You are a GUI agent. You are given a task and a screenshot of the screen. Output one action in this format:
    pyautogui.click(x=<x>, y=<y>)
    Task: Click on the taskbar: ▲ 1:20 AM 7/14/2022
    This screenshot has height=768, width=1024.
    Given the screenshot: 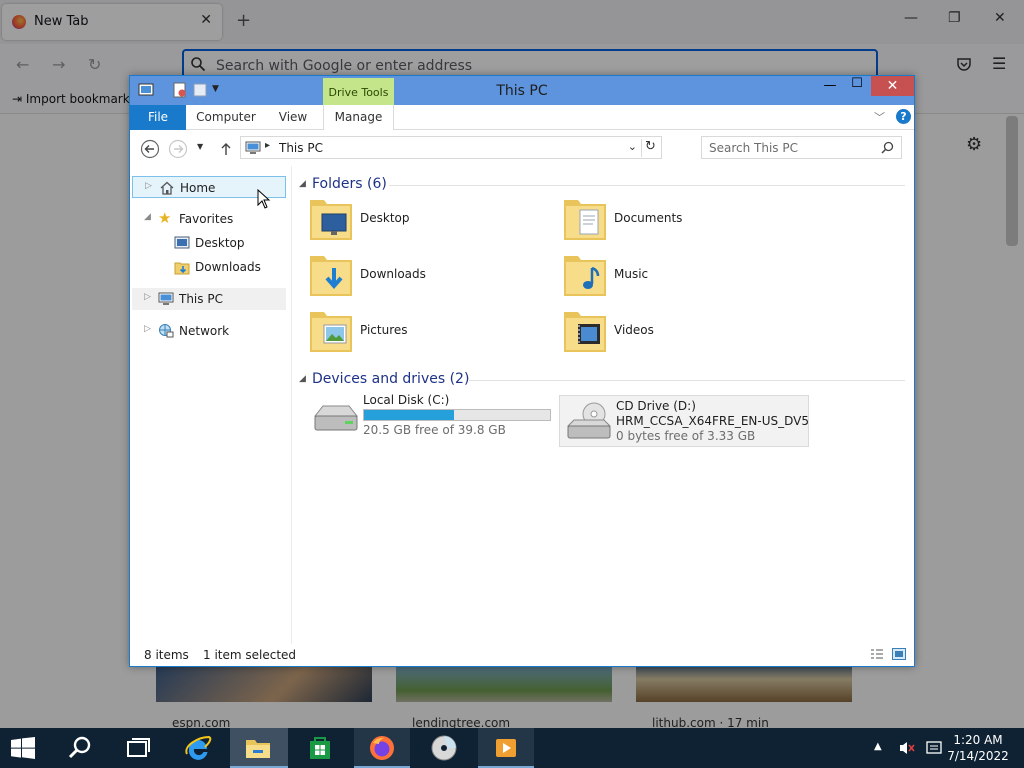 What is the action you would take?
    pyautogui.click(x=512, y=748)
    